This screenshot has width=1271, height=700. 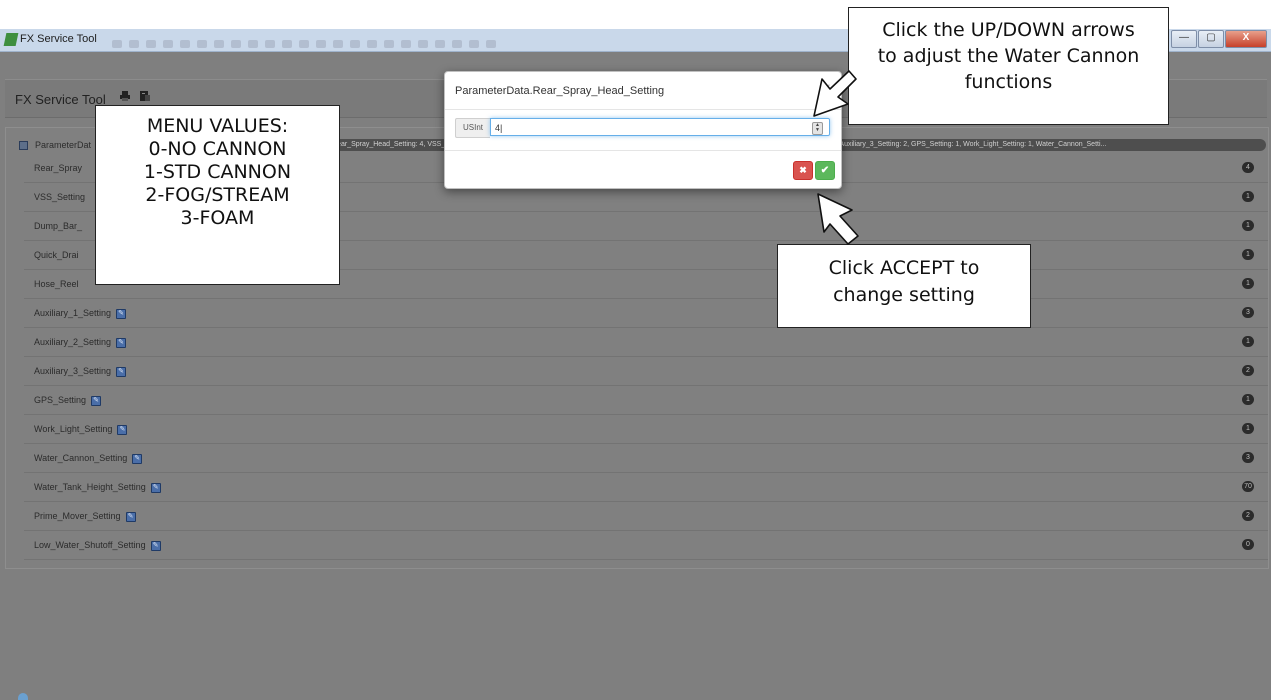 I want to click on tree-item-water-tank-height: Water_Tank_Height_Setting ✎ 70, so click(x=646, y=487).